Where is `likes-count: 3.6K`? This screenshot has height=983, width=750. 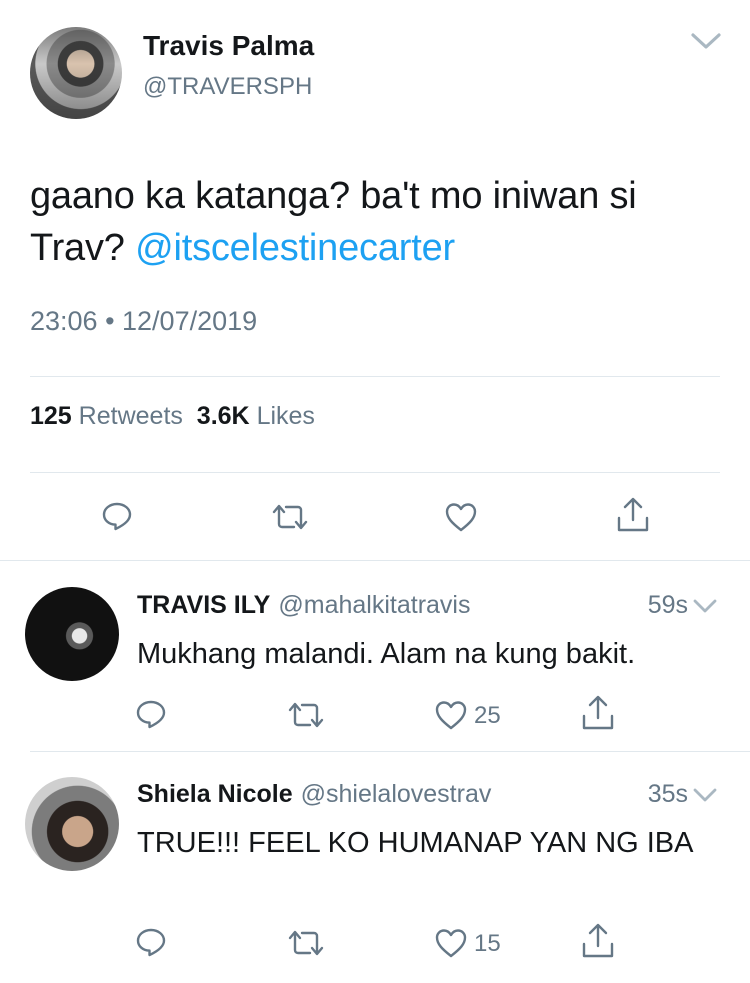 likes-count: 3.6K is located at coordinates (223, 416).